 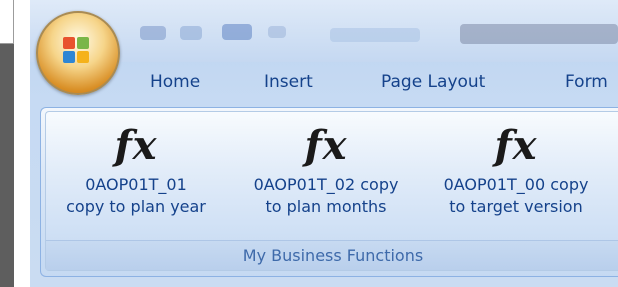 What do you see at coordinates (433, 82) in the screenshot?
I see `tab-page-layout: Page Layout` at bounding box center [433, 82].